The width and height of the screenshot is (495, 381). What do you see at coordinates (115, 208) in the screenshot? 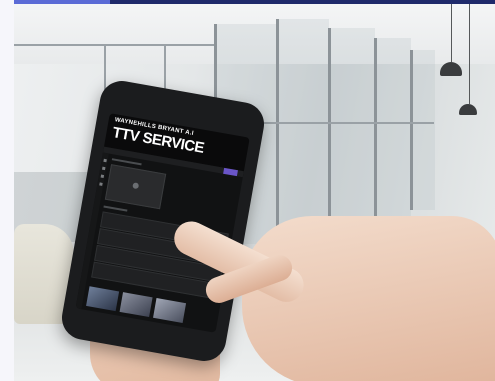
I see `section-heading` at bounding box center [115, 208].